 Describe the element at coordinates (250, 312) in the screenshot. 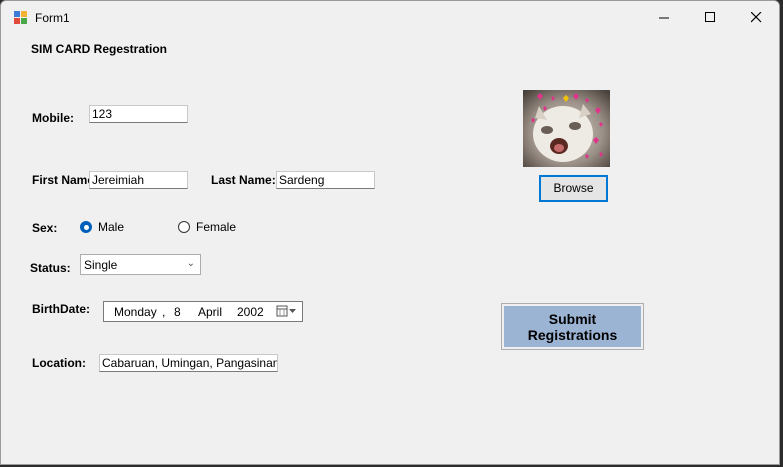

I see `birthdate-year: 2002` at that location.